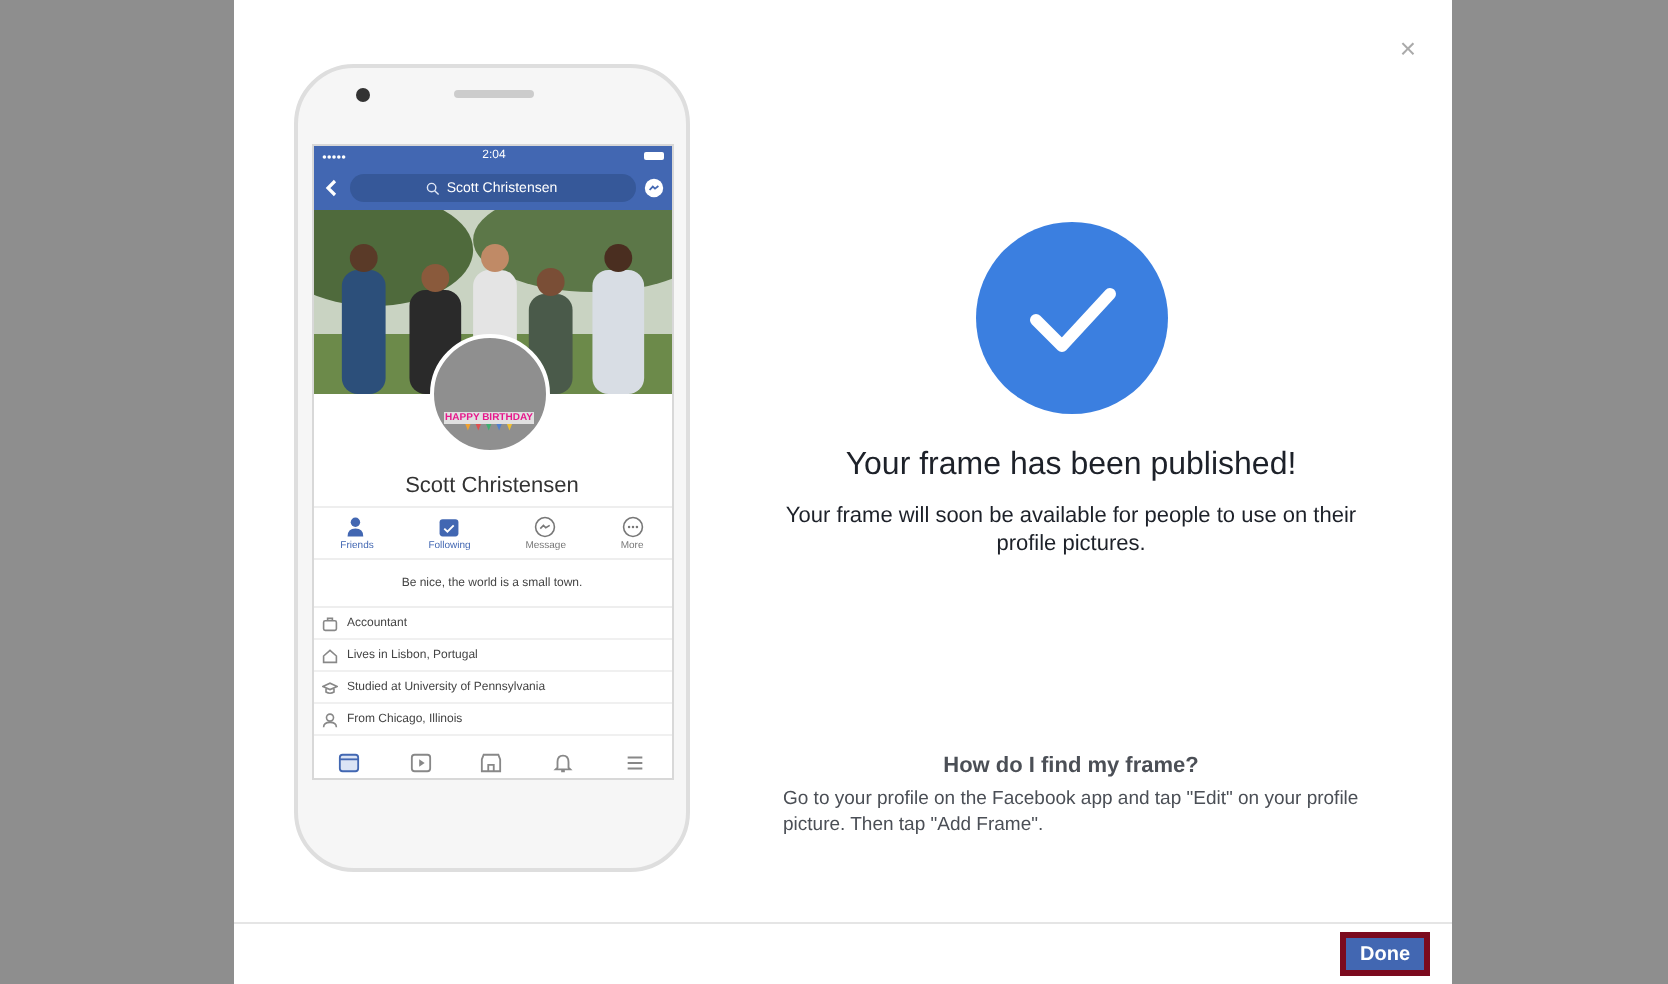  I want to click on done-button: Done, so click(1385, 954).